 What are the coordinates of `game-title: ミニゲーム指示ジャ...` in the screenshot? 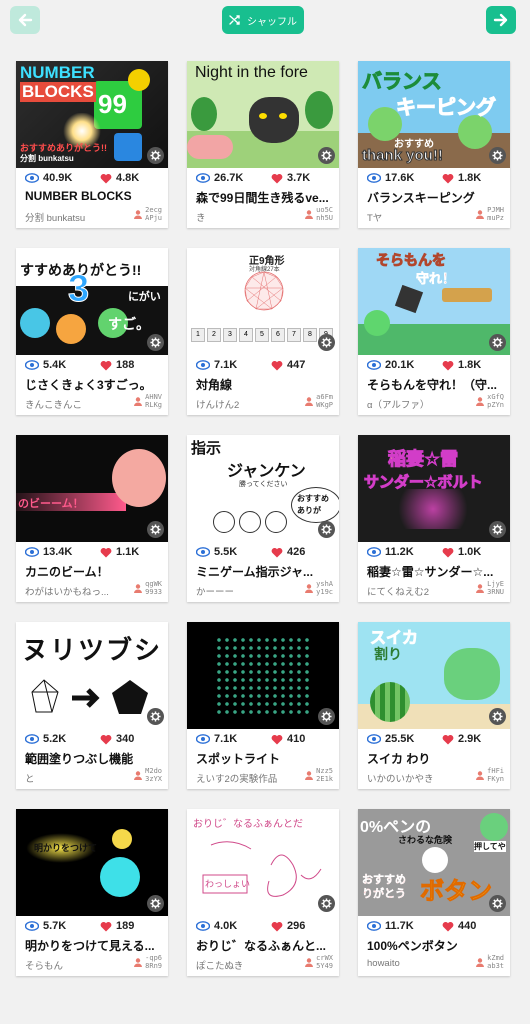 It's located at (265, 571).